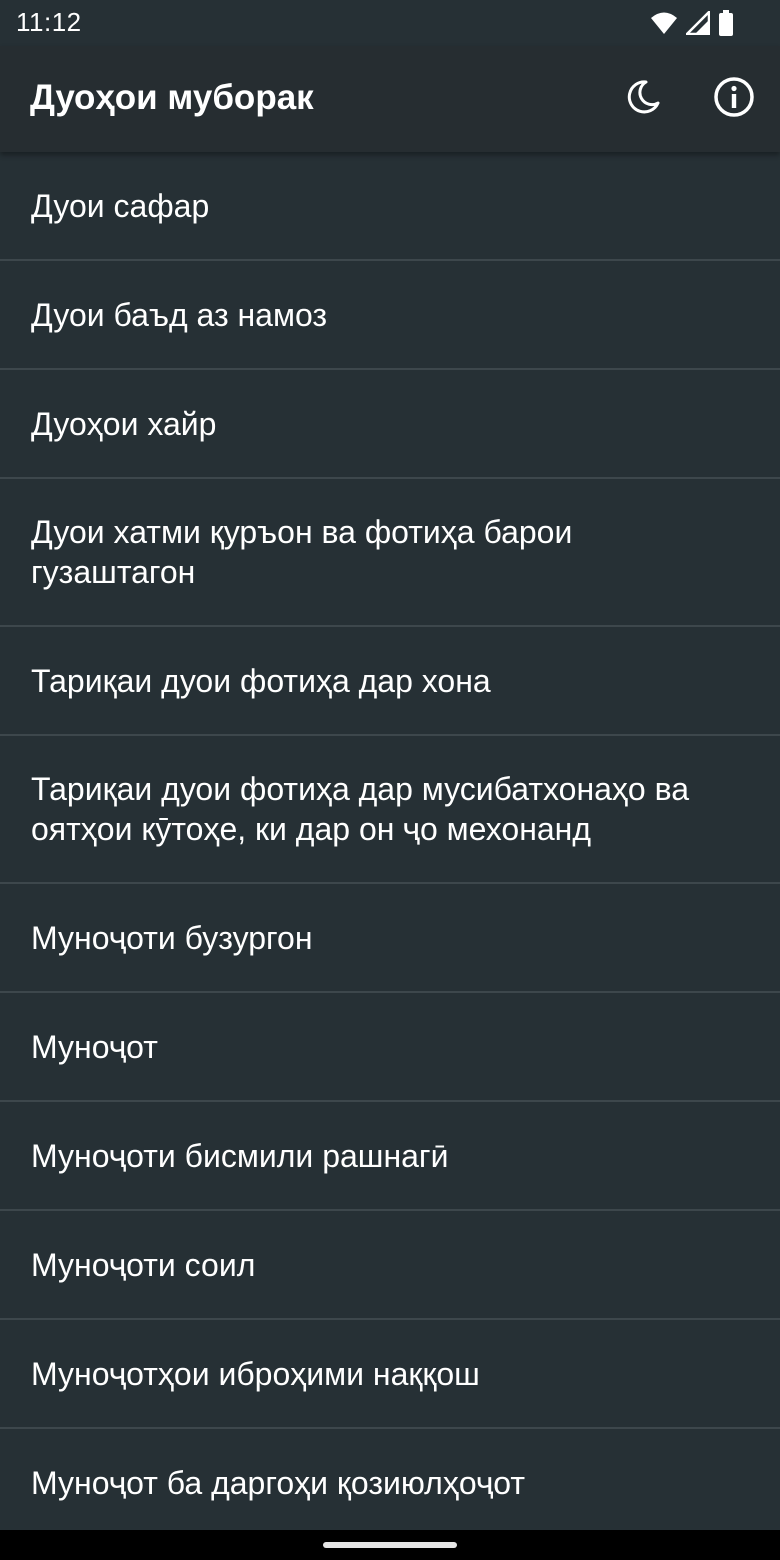 The height and width of the screenshot is (1560, 780). What do you see at coordinates (390, 424) in the screenshot?
I see `list-item: Дуоҳои хайр` at bounding box center [390, 424].